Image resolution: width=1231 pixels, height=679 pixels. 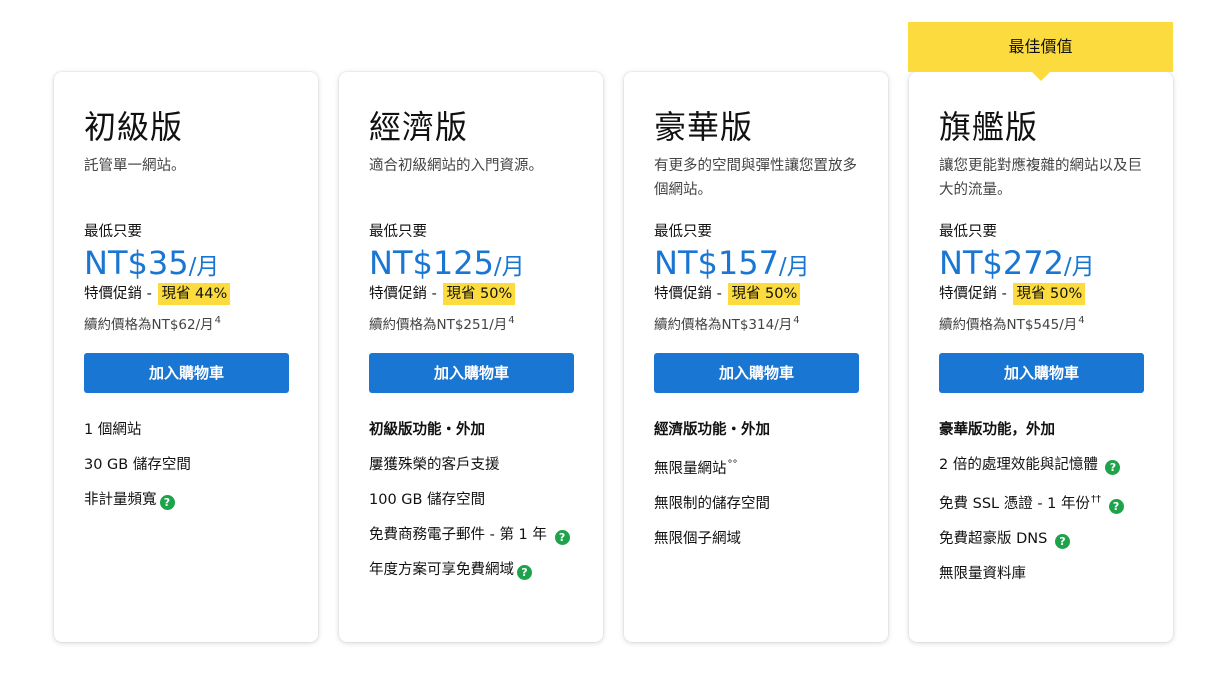 I want to click on plan-name: 經濟版, so click(x=419, y=127).